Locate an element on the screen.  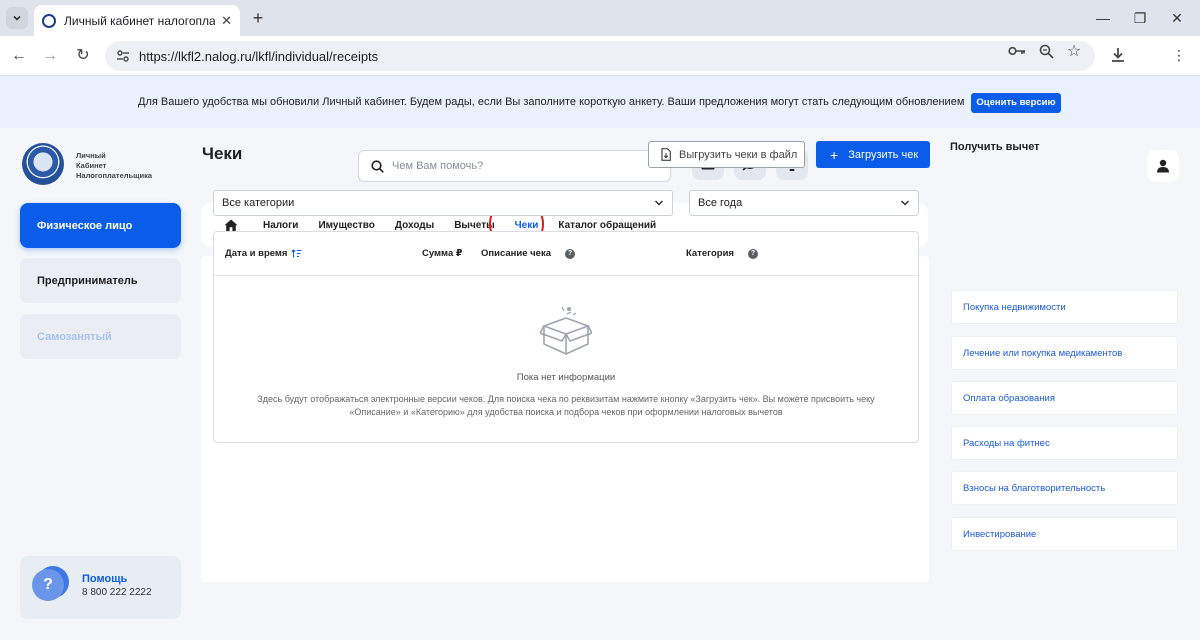
deduction-link-real-estate: Покупка недвижимости is located at coordinates (1064, 307).